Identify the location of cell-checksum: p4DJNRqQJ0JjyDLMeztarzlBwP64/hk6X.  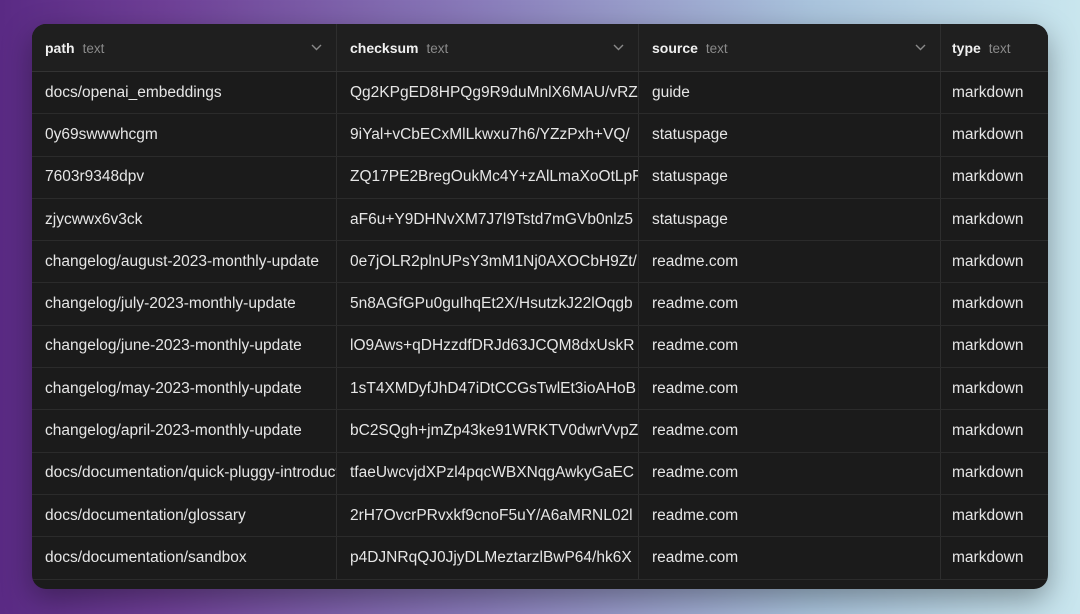
(488, 558).